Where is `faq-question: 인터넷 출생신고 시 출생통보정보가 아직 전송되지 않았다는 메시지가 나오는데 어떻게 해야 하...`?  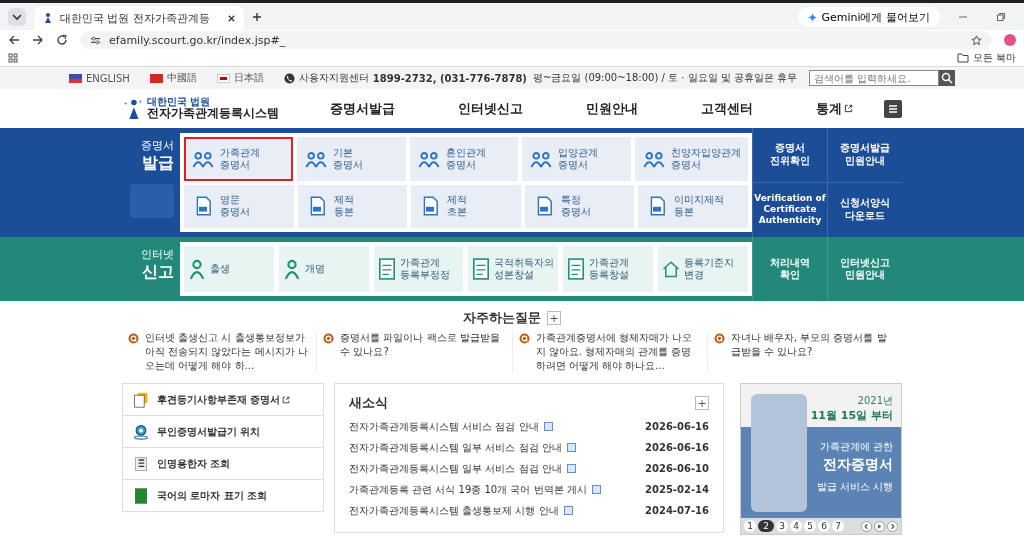 faq-question: 인터넷 출생신고 시 출생통보정보가 아직 전송되지 않았다는 메시지가 나오는데 어떻게 해야 하... is located at coordinates (228, 352).